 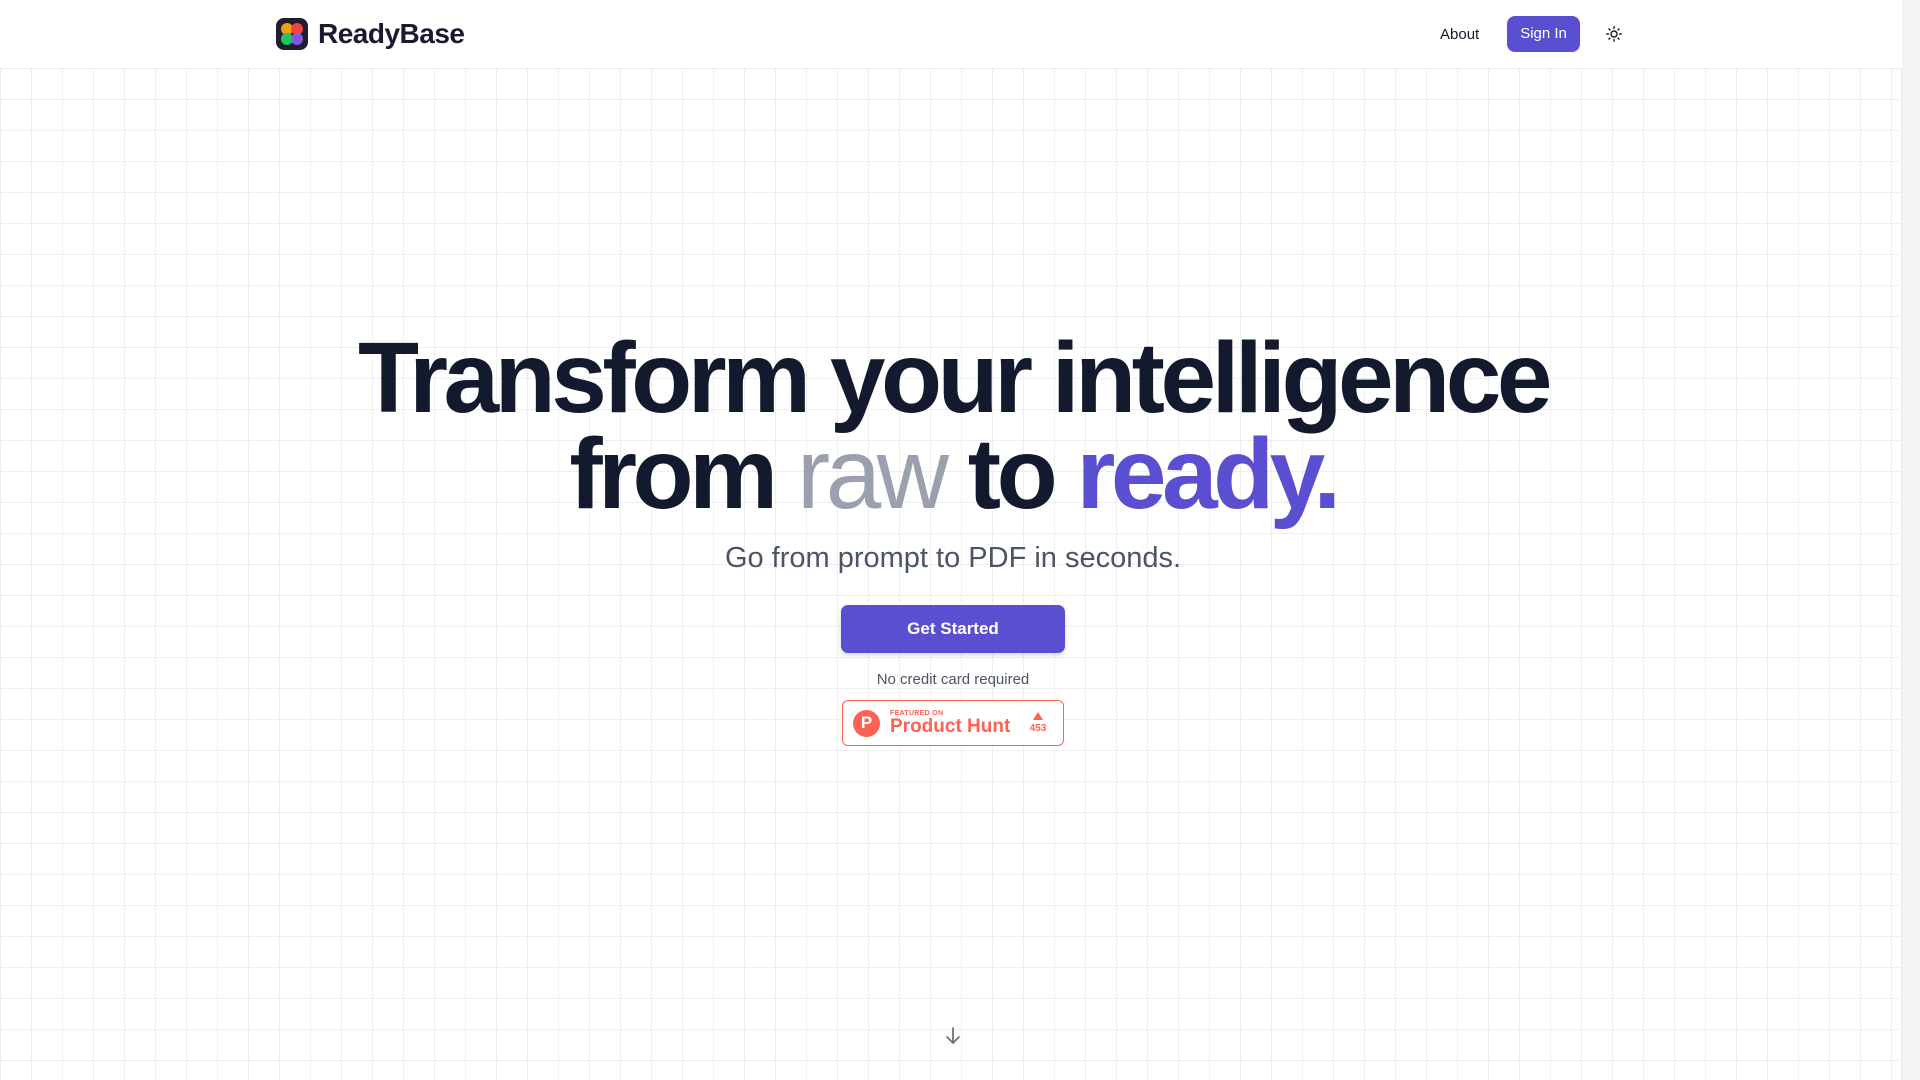 I want to click on upvote-arrow-icon, so click(x=1038, y=716).